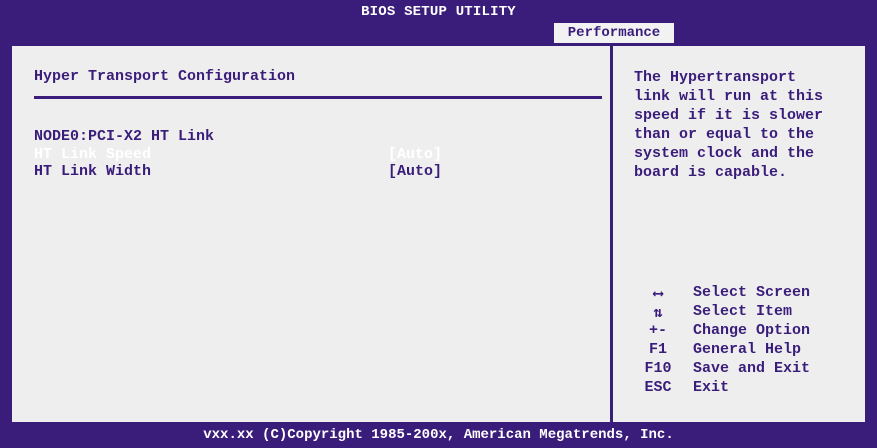 The image size is (877, 448). Describe the element at coordinates (438, 12) in the screenshot. I see `bios-title: BIOS SETUP UTILITY` at that location.